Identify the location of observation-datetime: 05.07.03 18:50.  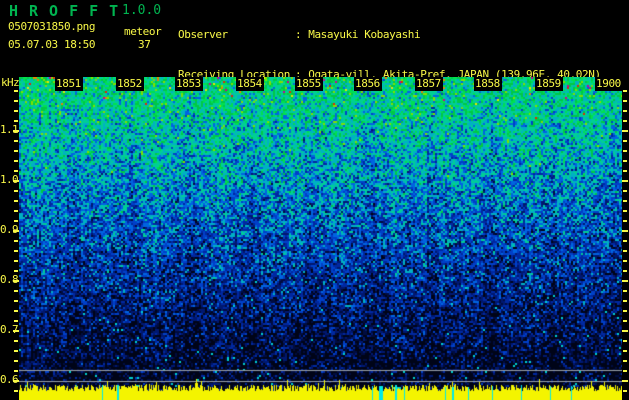
(52, 44).